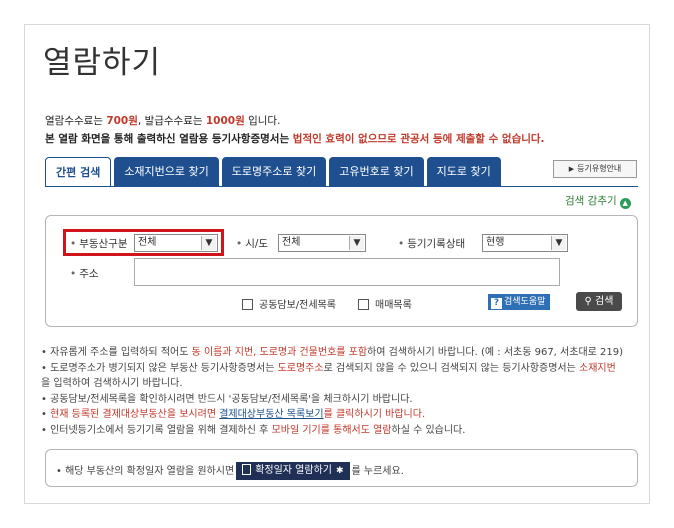  I want to click on fee-notice: 열람수수료는 700원, 발급수수료는 1000원 입니다., so click(163, 121).